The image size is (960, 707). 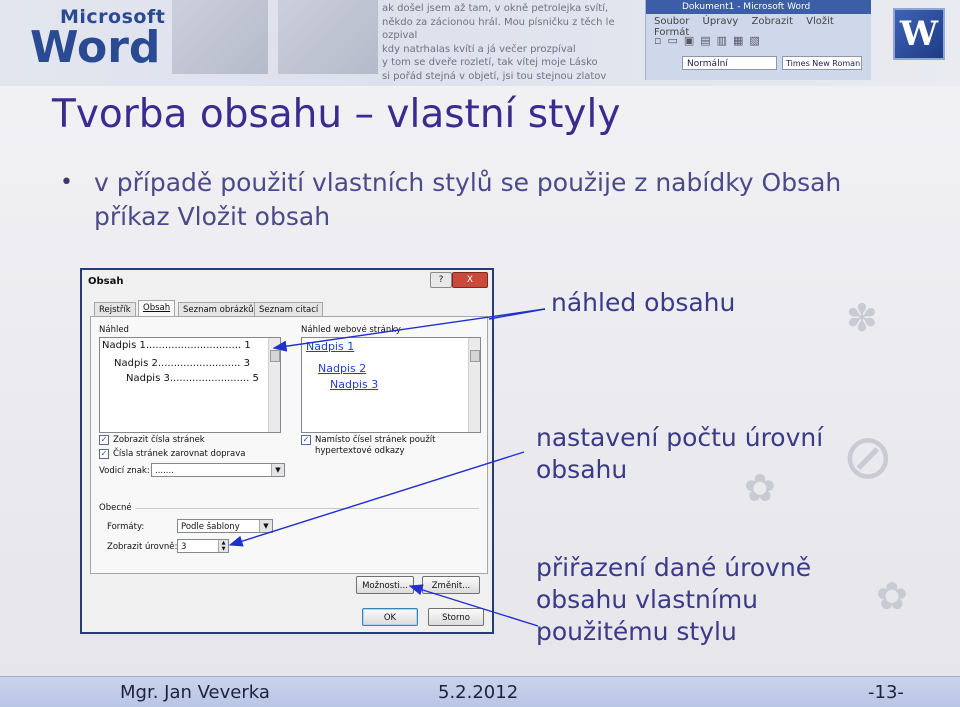 What do you see at coordinates (115, 309) in the screenshot?
I see `tab-index: Rejstřík` at bounding box center [115, 309].